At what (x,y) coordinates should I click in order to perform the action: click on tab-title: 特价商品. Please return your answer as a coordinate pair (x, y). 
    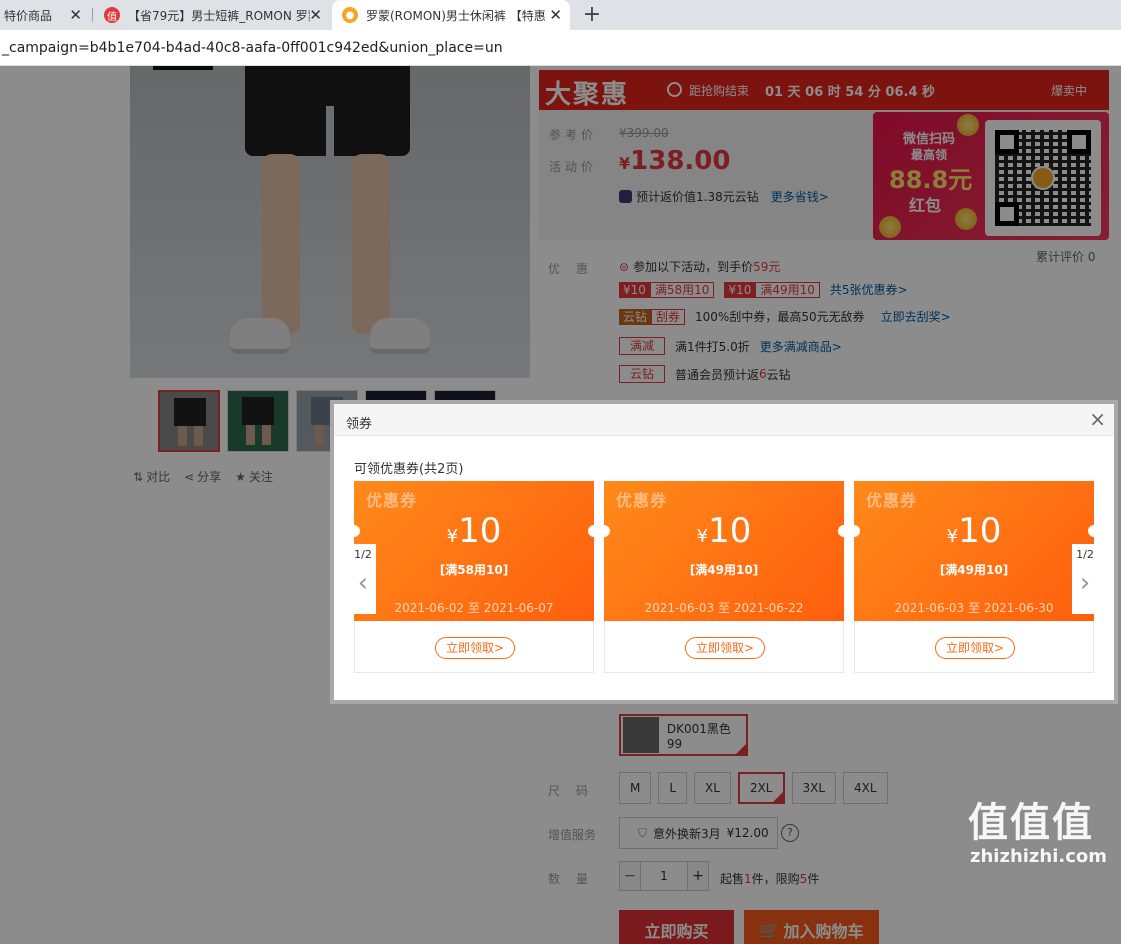
    Looking at the image, I should click on (28, 15).